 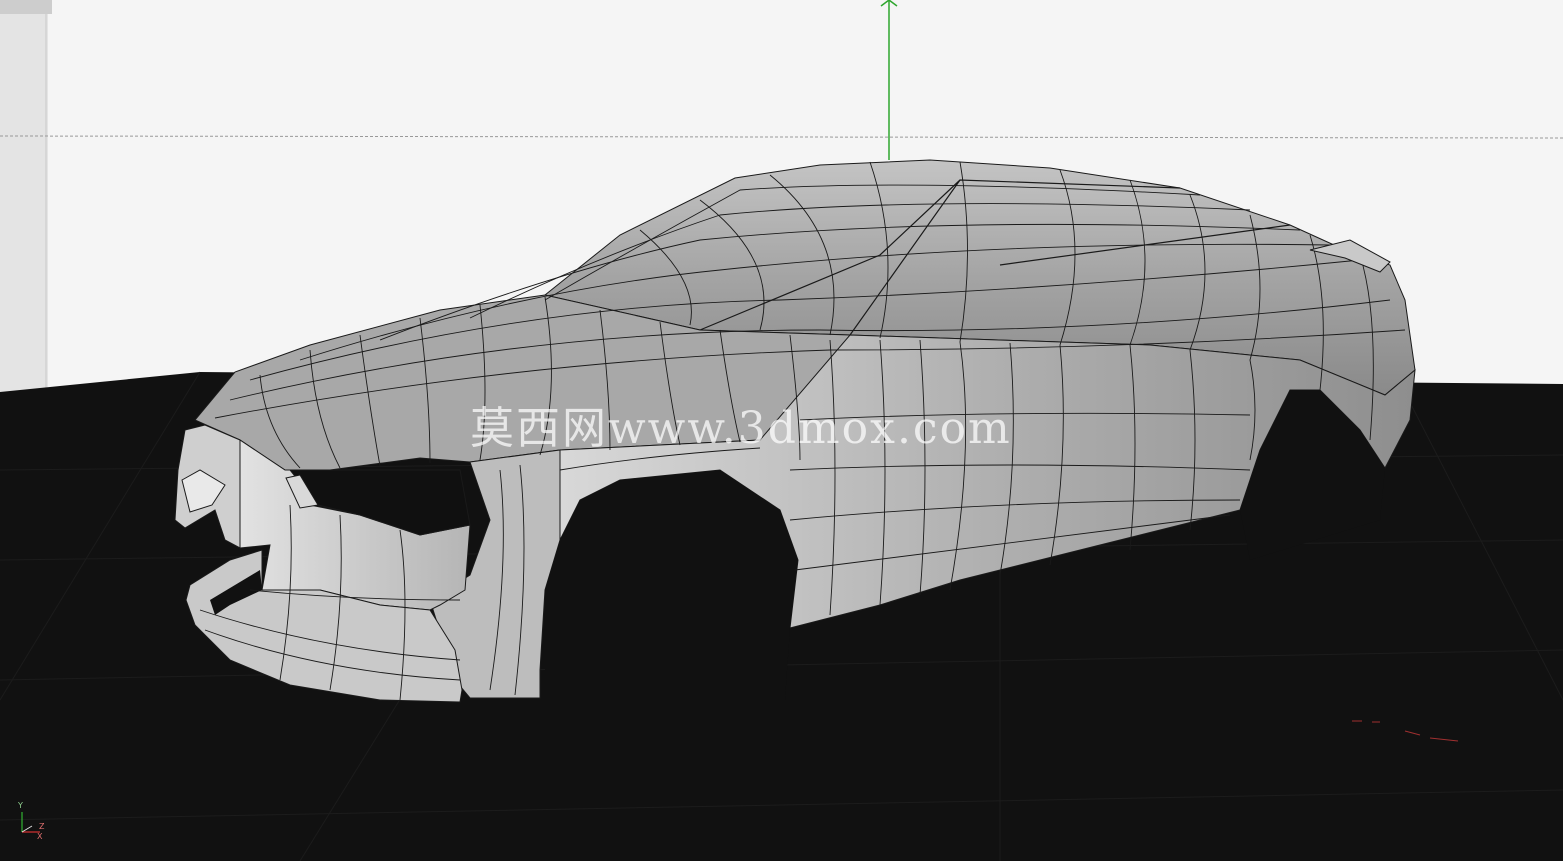 What do you see at coordinates (671, 585) in the screenshot?
I see `front-wheel-arch` at bounding box center [671, 585].